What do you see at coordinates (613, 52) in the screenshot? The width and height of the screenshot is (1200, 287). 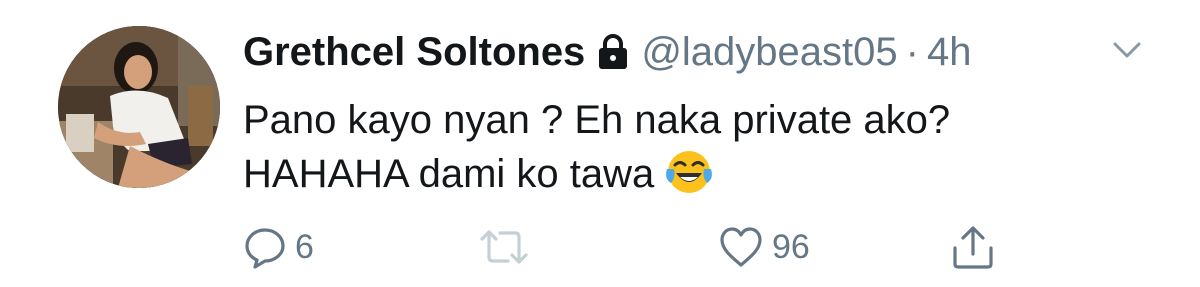 I see `lock-icon` at bounding box center [613, 52].